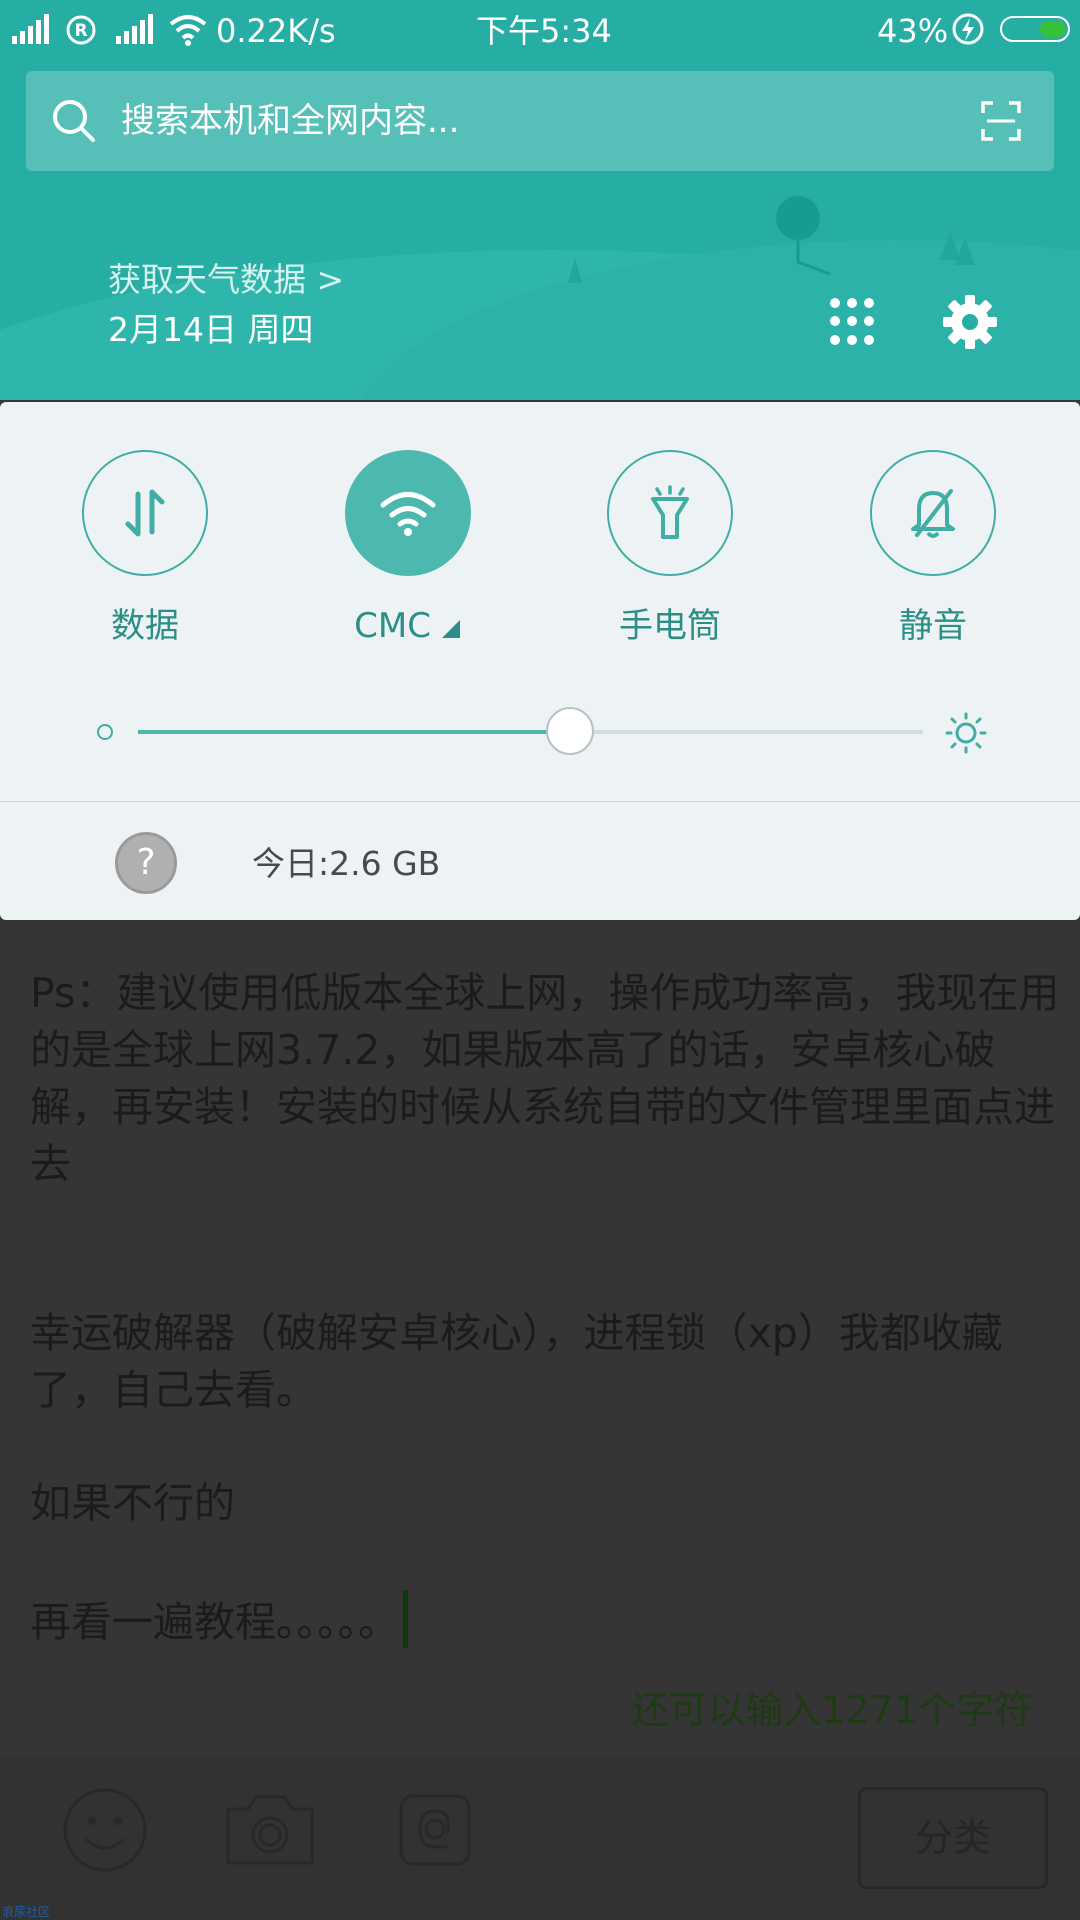  I want to click on brightness-thumb, so click(569, 731).